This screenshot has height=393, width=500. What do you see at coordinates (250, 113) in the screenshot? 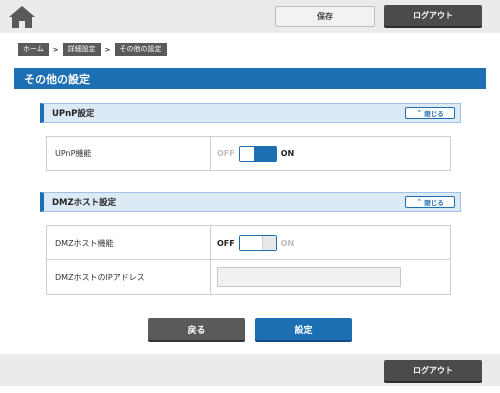
I see `section-header-upnp: UPnP設定 ⌃ 閉じる` at bounding box center [250, 113].